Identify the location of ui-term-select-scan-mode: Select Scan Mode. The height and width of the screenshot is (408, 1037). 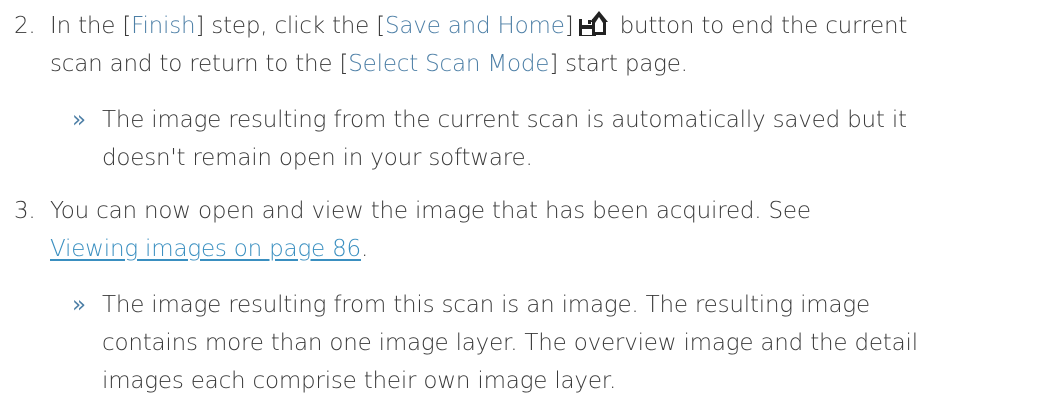
(449, 64).